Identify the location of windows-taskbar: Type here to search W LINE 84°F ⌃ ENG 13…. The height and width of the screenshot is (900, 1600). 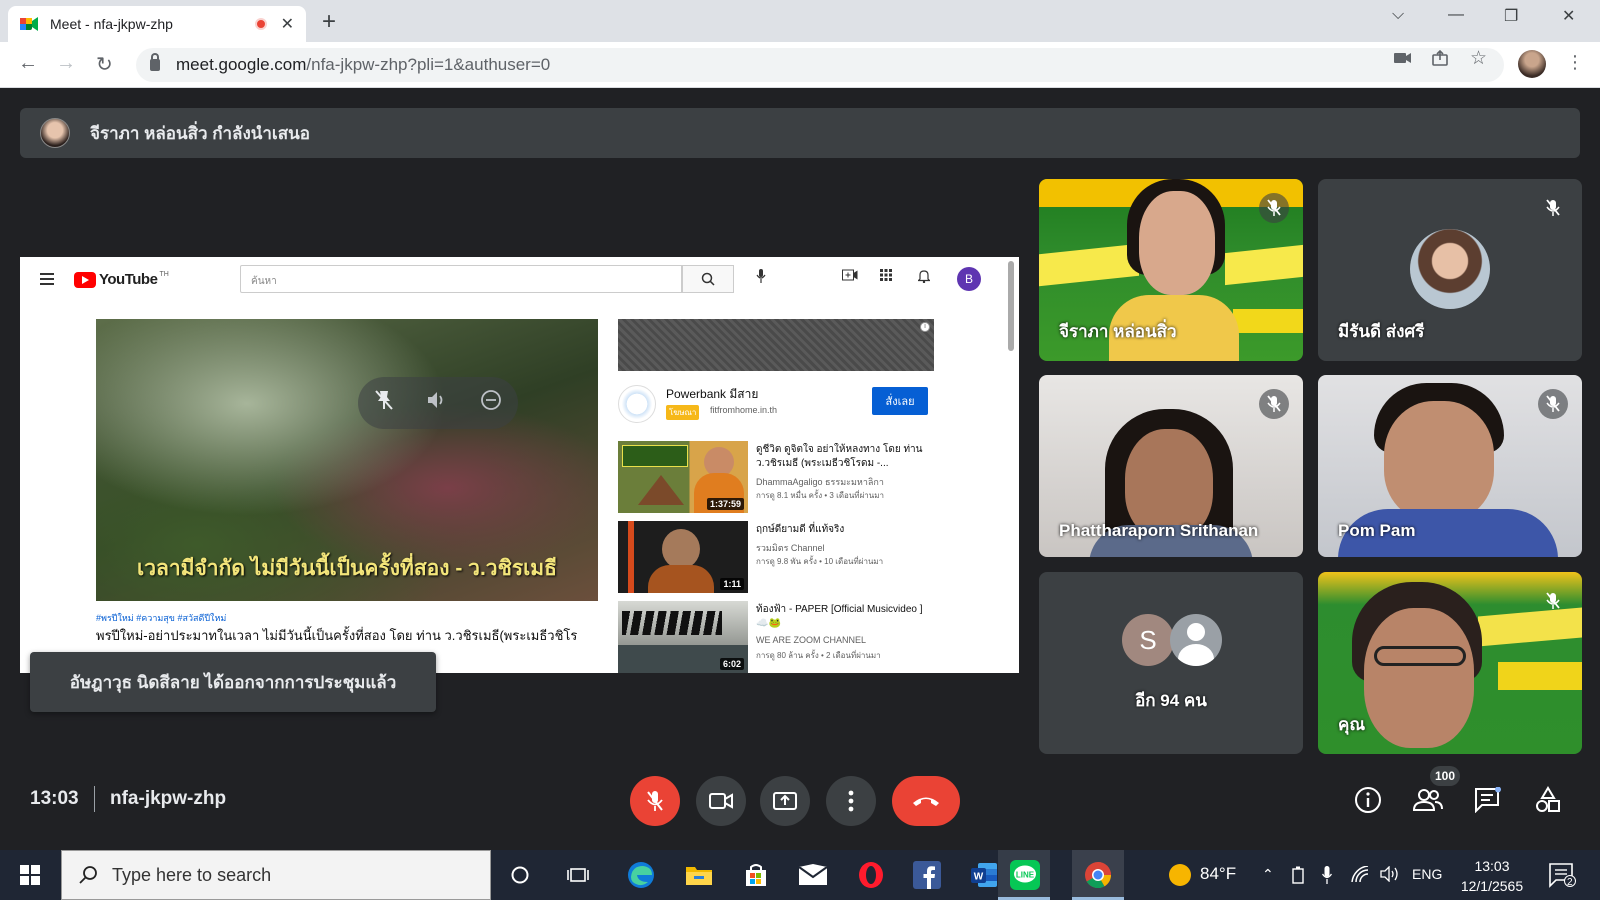
(800, 875).